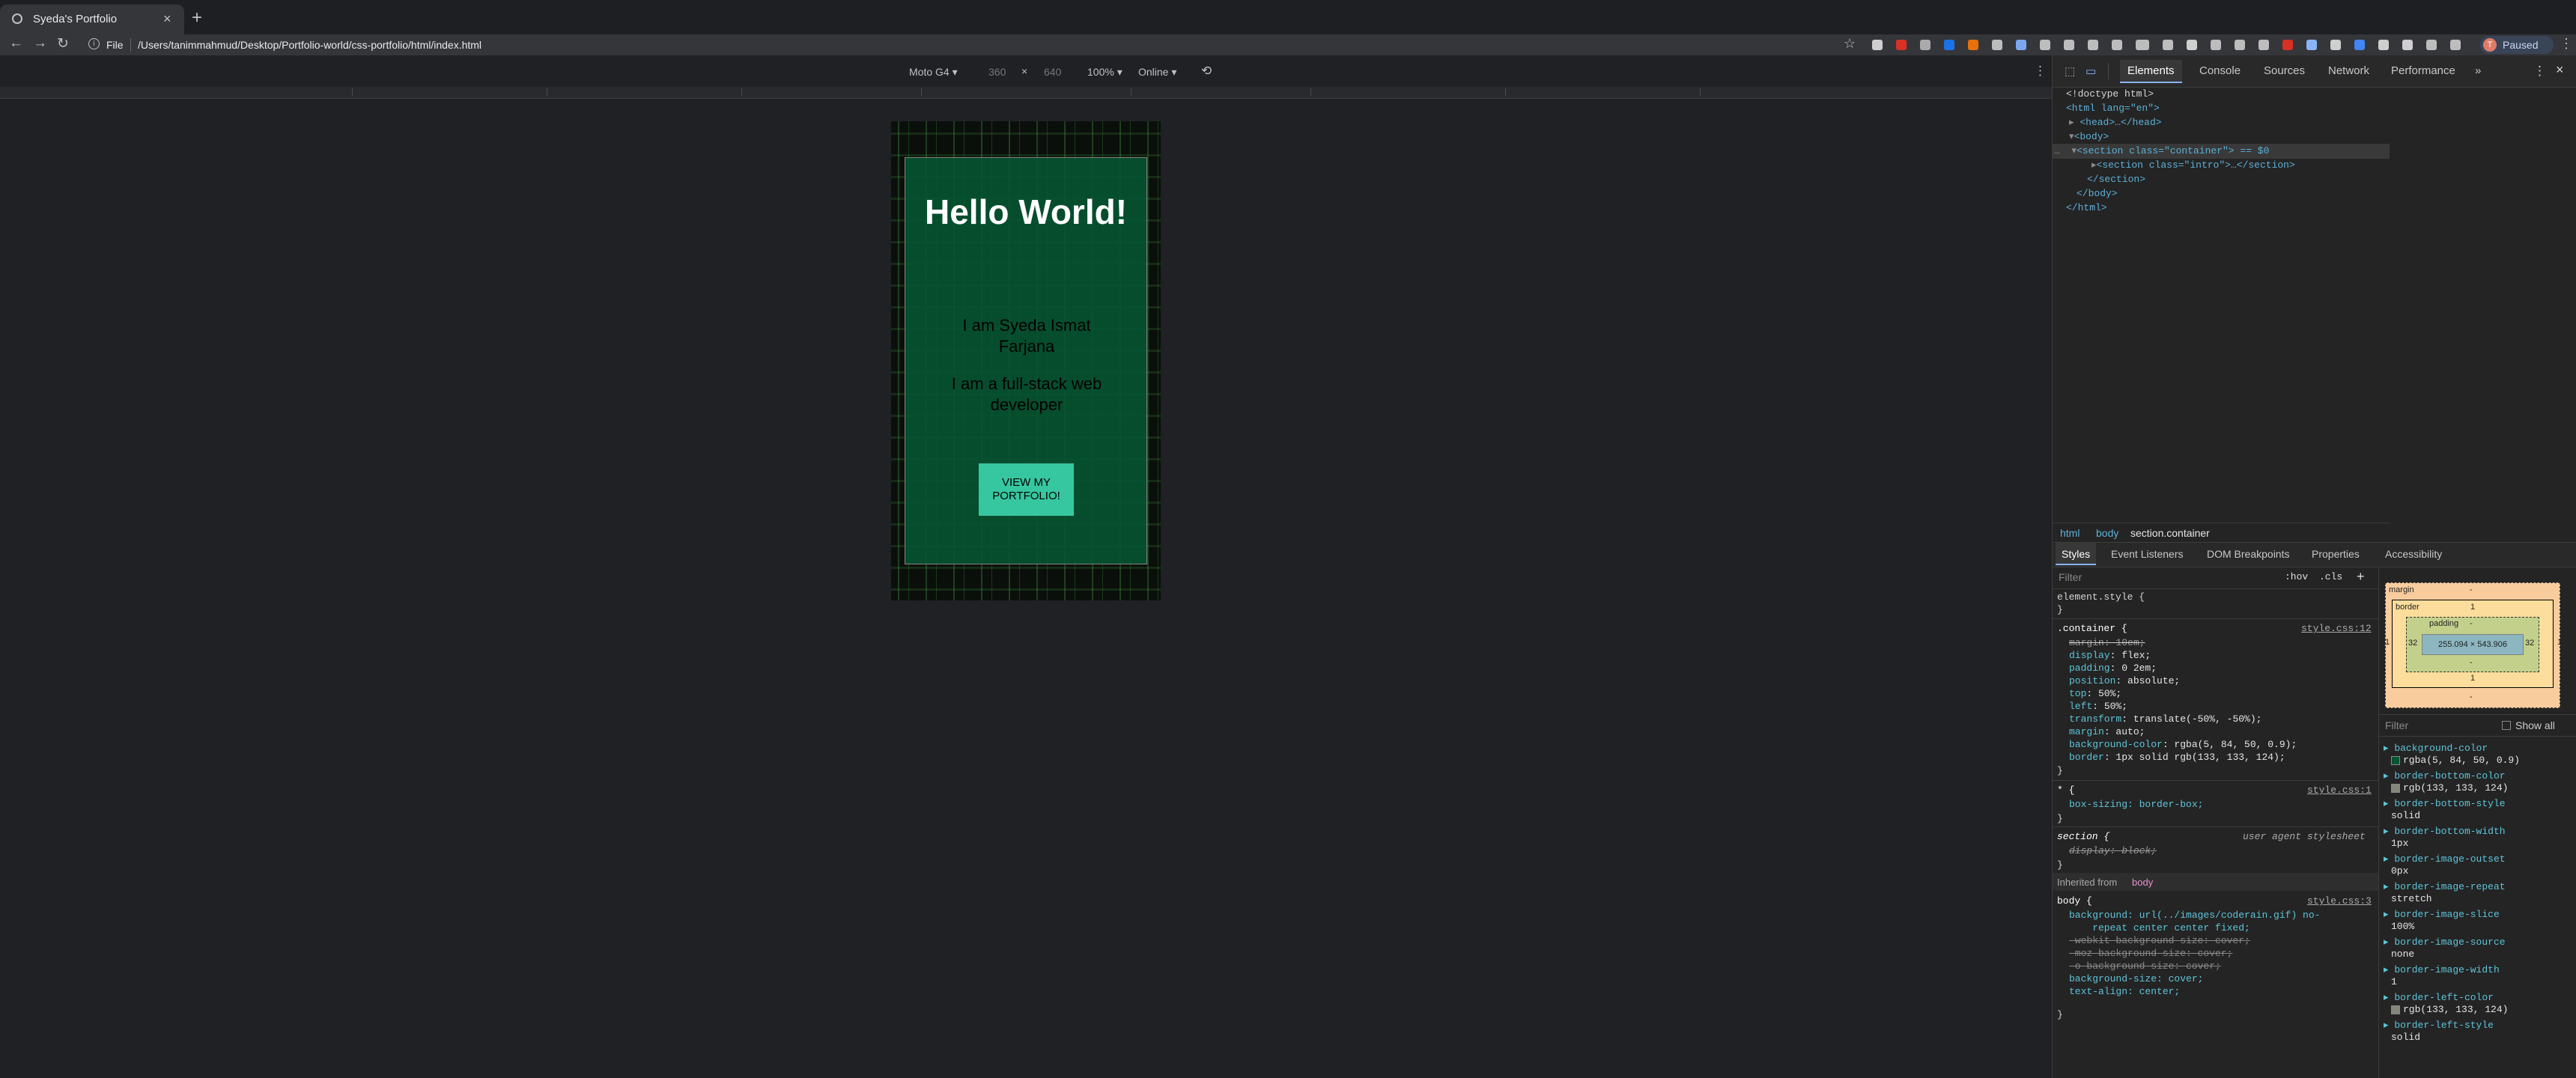  I want to click on back-arrow-icon: ←, so click(16, 43).